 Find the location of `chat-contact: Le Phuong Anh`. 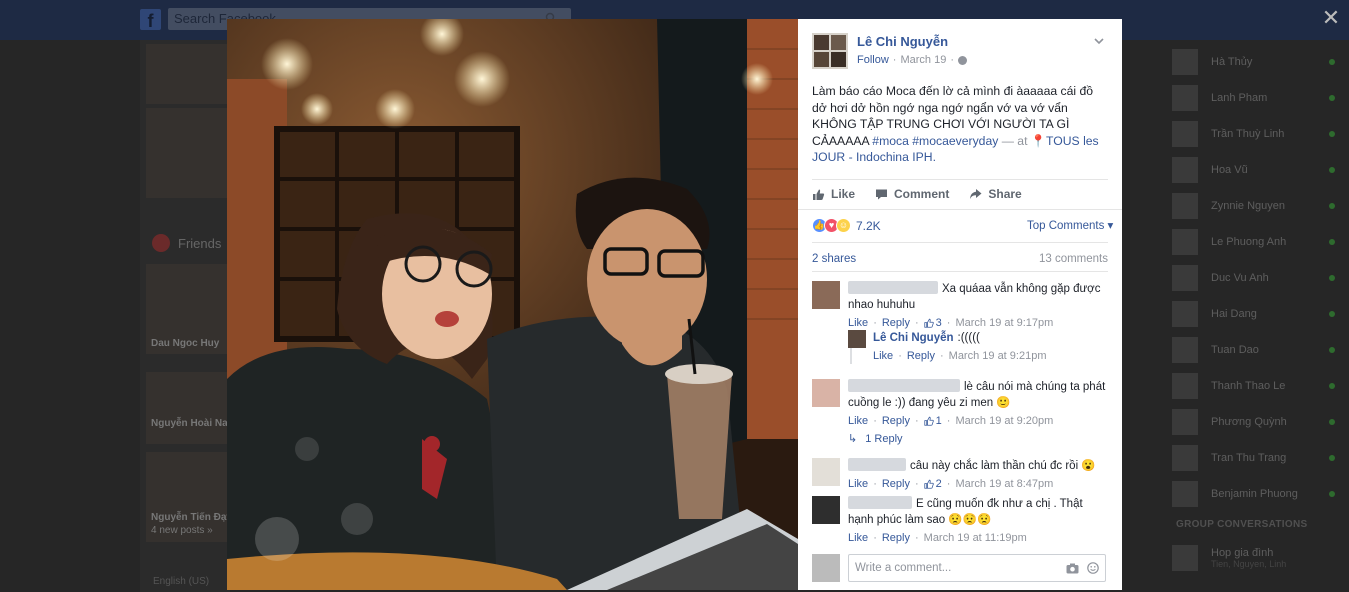

chat-contact: Le Phuong Anh is located at coordinates (1260, 242).